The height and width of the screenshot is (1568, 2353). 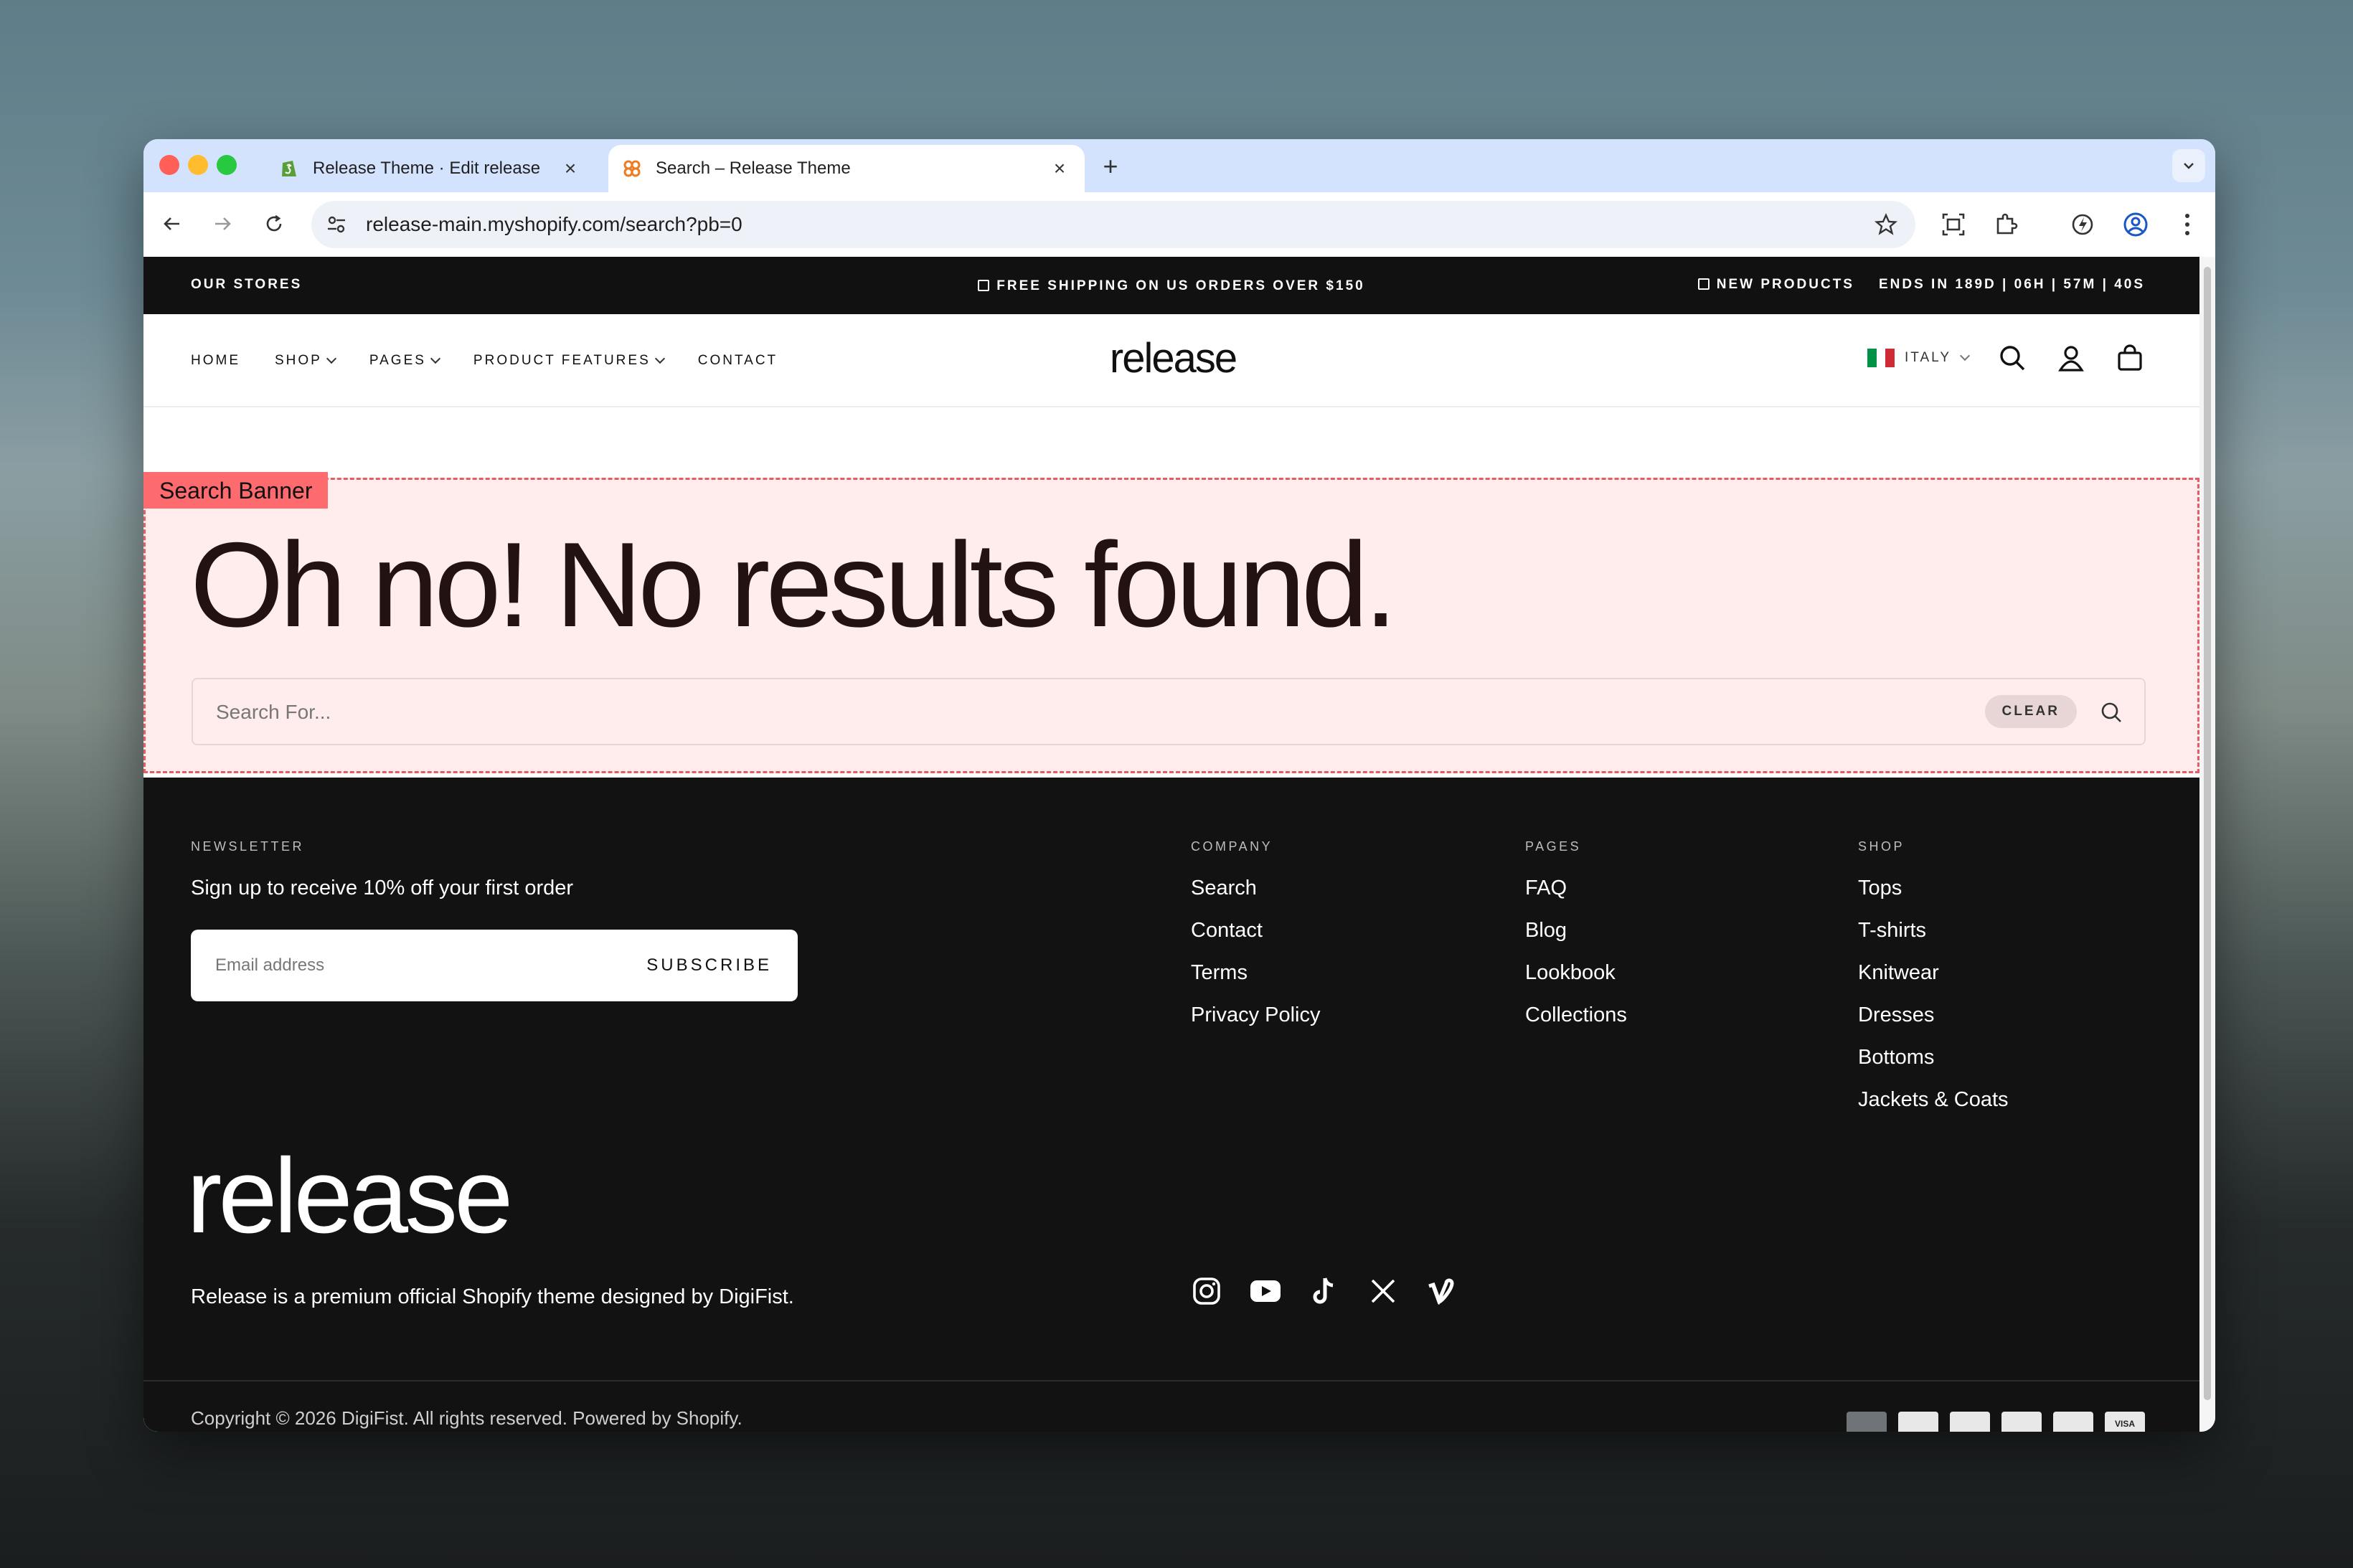 I want to click on nav-label: HOME, so click(x=216, y=360).